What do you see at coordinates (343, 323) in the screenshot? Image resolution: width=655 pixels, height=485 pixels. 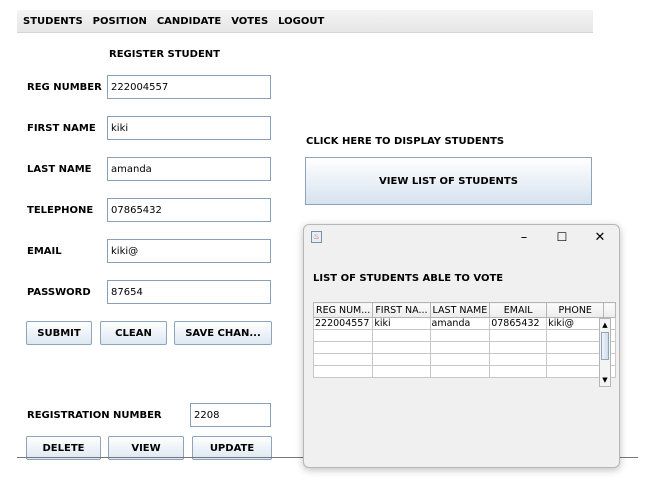 I see `cell-reg-num: 222004557` at bounding box center [343, 323].